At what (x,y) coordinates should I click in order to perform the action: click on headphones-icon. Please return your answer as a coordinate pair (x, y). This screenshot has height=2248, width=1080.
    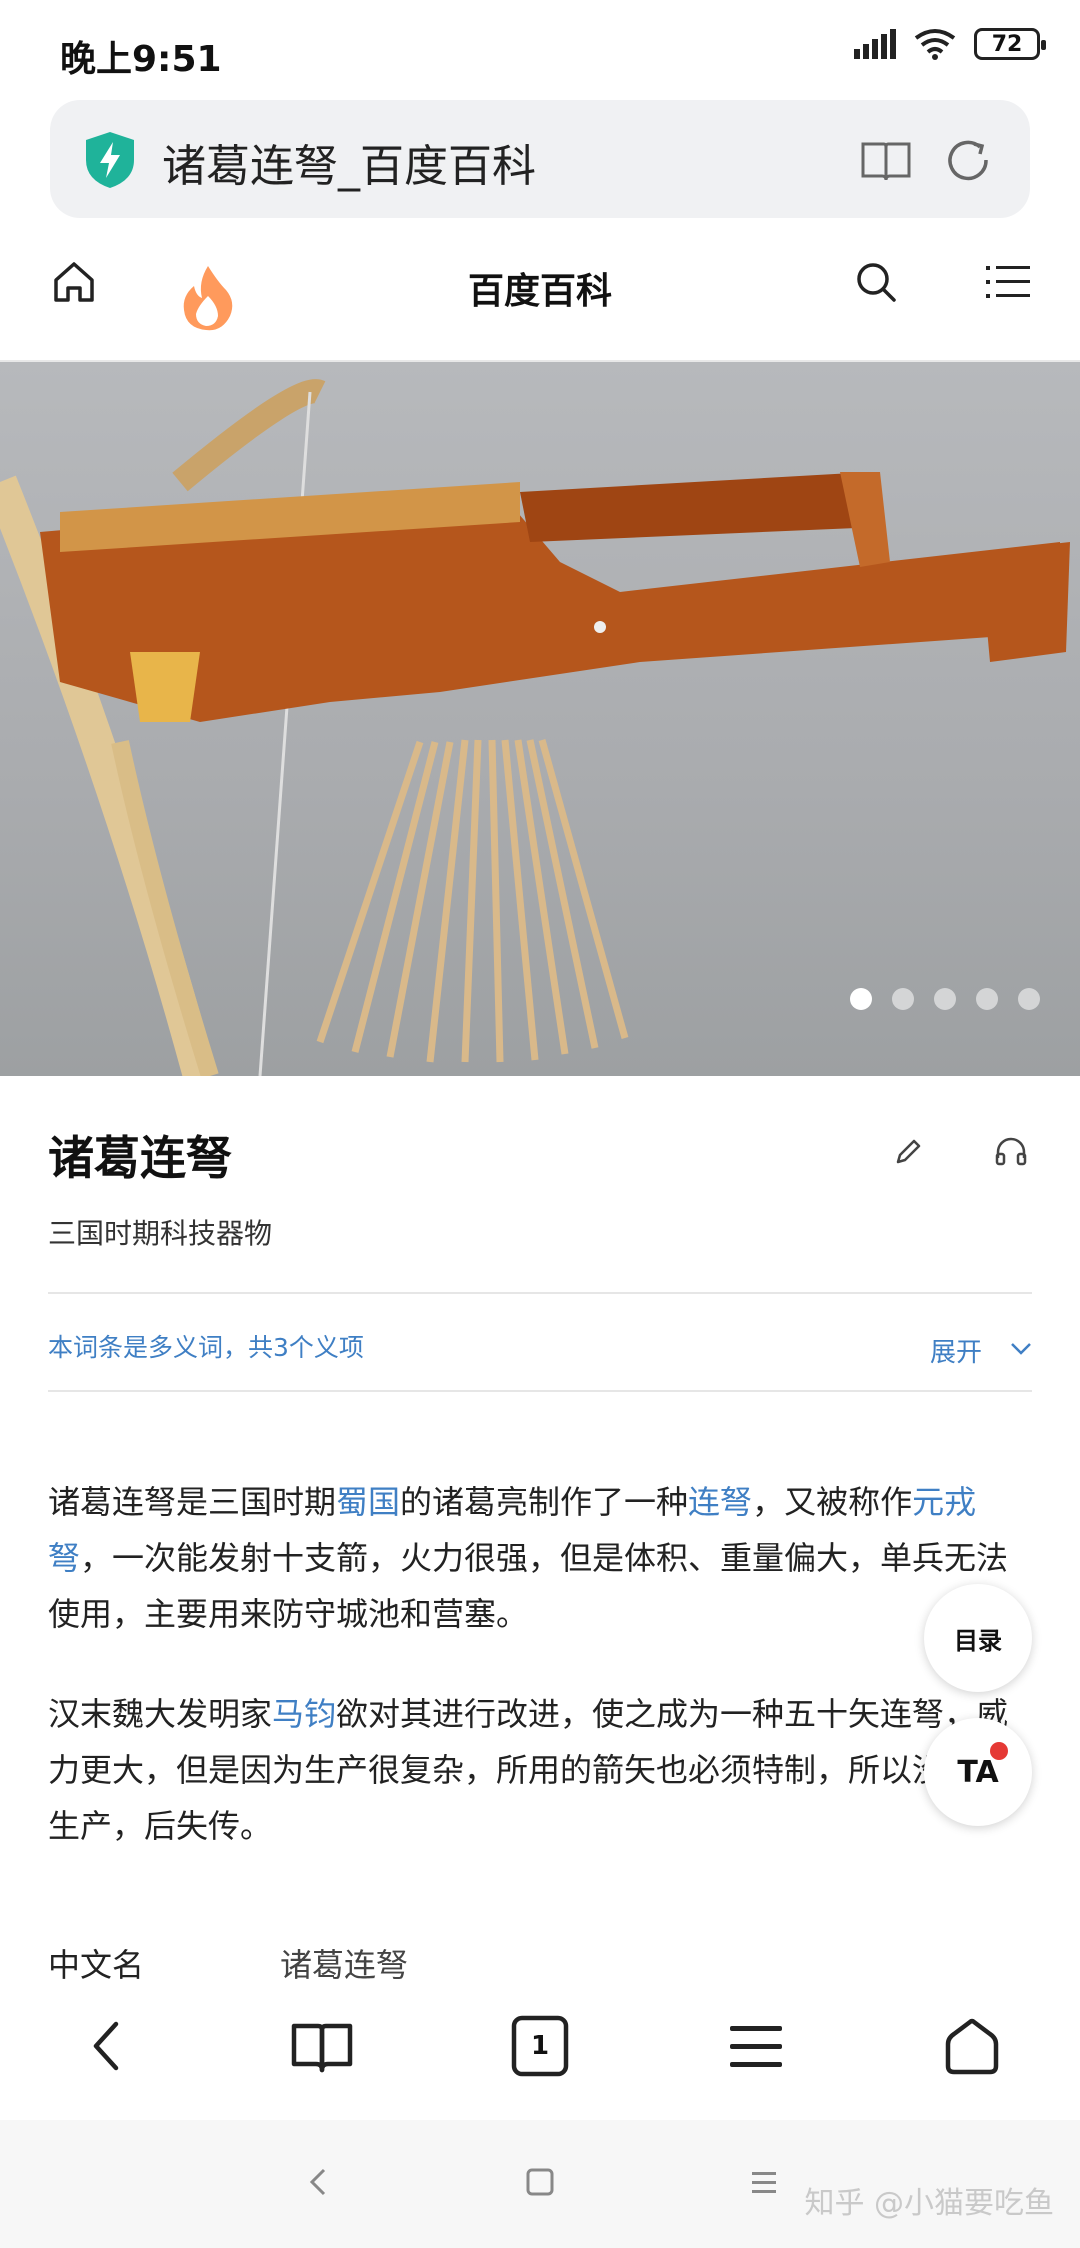
    Looking at the image, I should click on (1011, 1152).